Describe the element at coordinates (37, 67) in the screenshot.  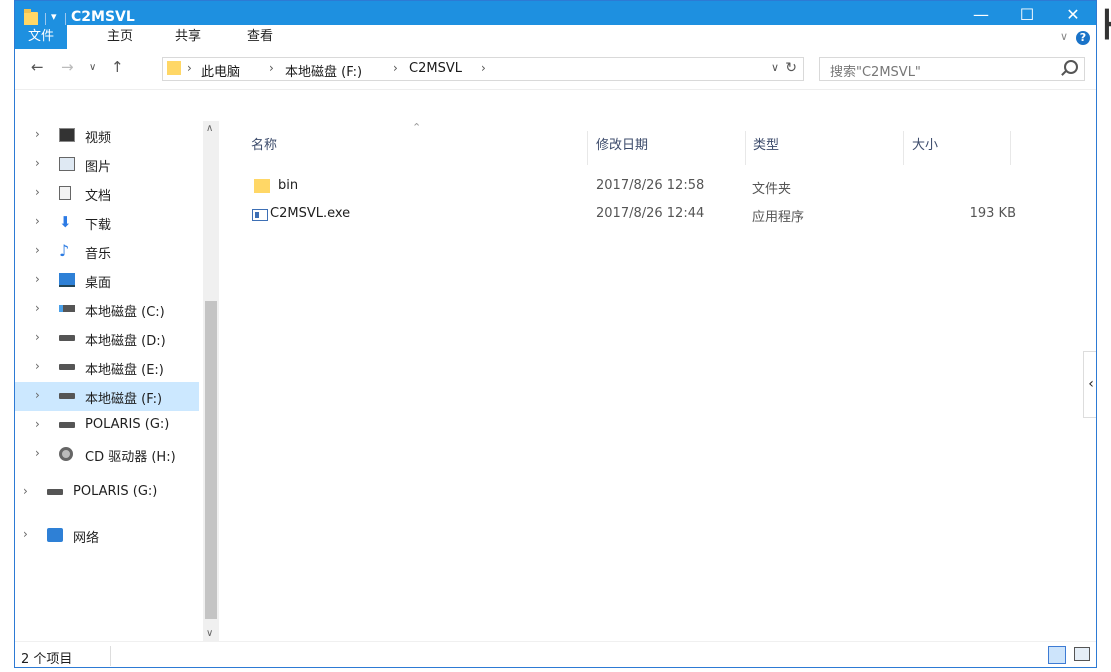
I see `back-icon: ←` at that location.